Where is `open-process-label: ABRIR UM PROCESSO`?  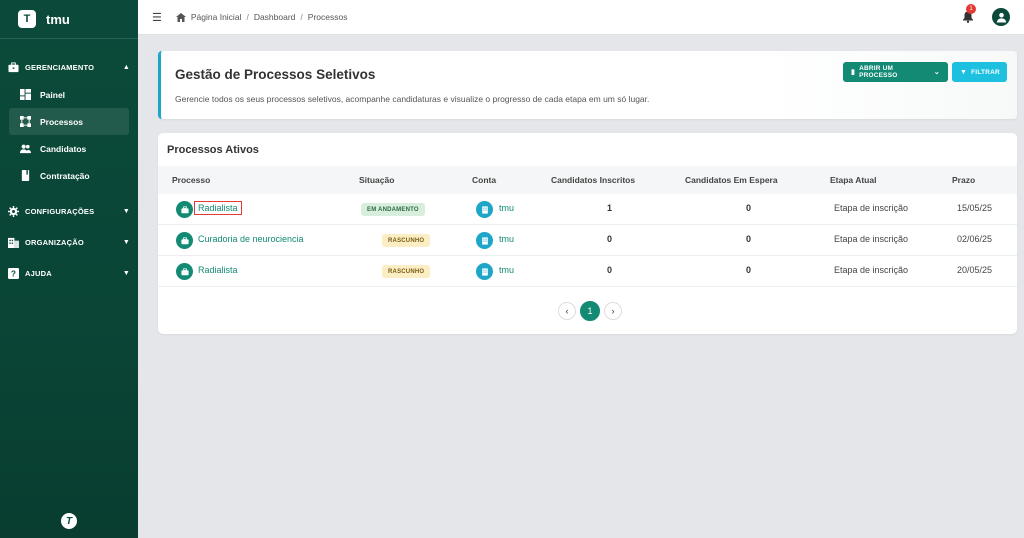
open-process-label: ABRIR UM PROCESSO is located at coordinates (878, 72).